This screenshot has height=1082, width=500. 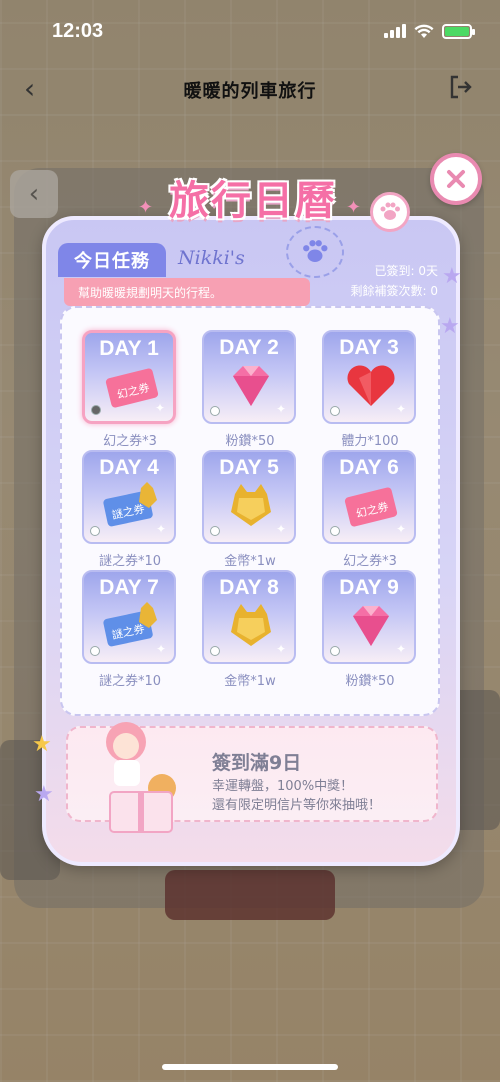 What do you see at coordinates (394, 291) in the screenshot?
I see `makeup-count-text: 剩餘補簽次數: 0` at bounding box center [394, 291].